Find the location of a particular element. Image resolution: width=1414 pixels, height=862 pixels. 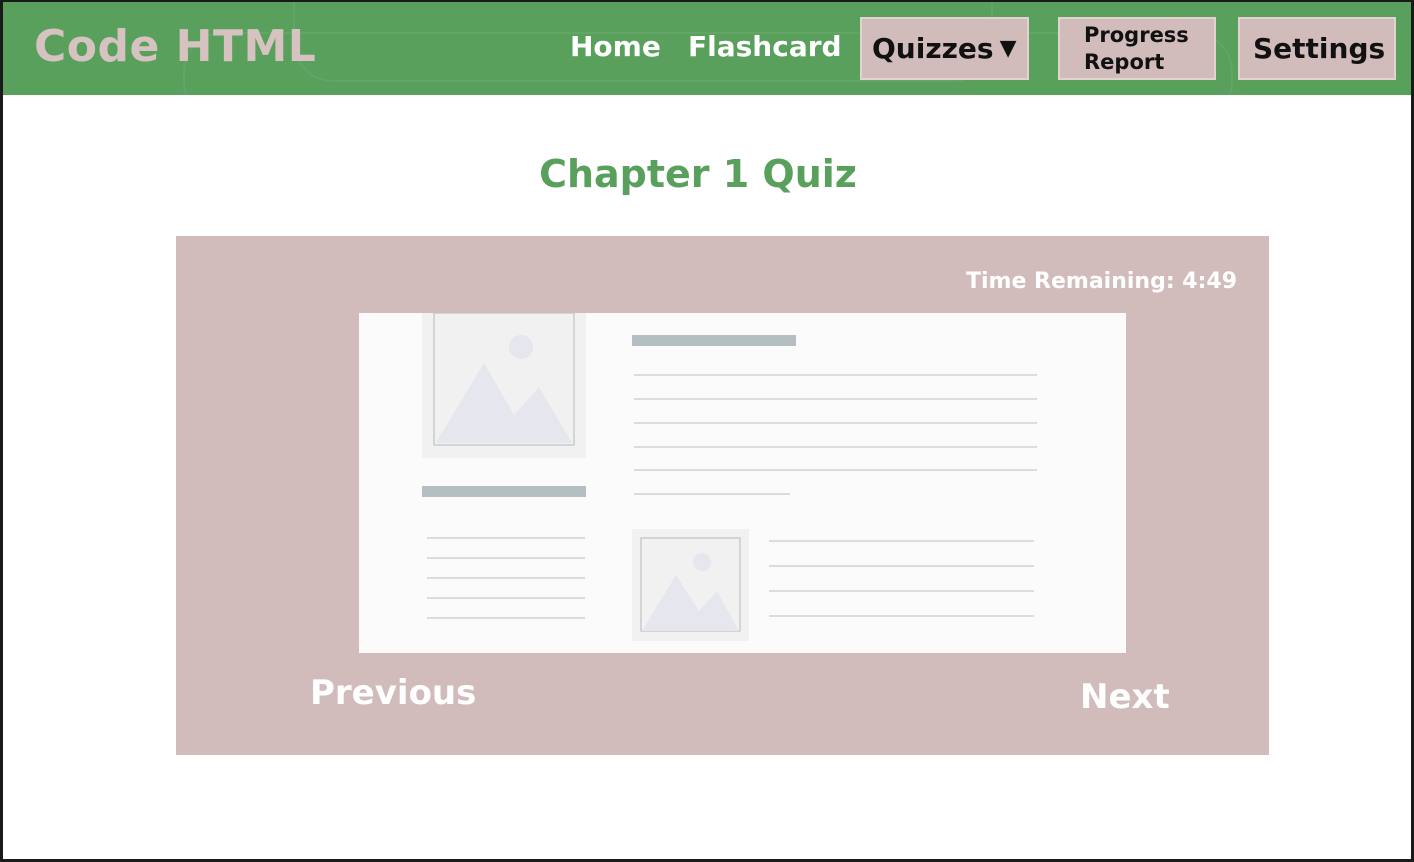

nav-progress-label-line2: Report is located at coordinates (1124, 61).